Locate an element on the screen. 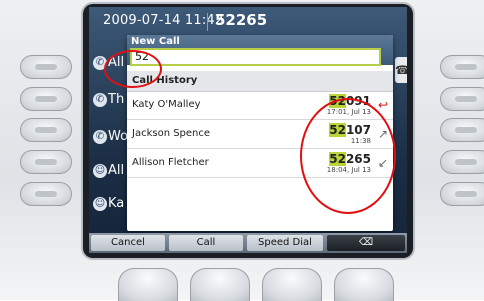 The width and height of the screenshot is (484, 301). number-rest: 091 is located at coordinates (358, 101).